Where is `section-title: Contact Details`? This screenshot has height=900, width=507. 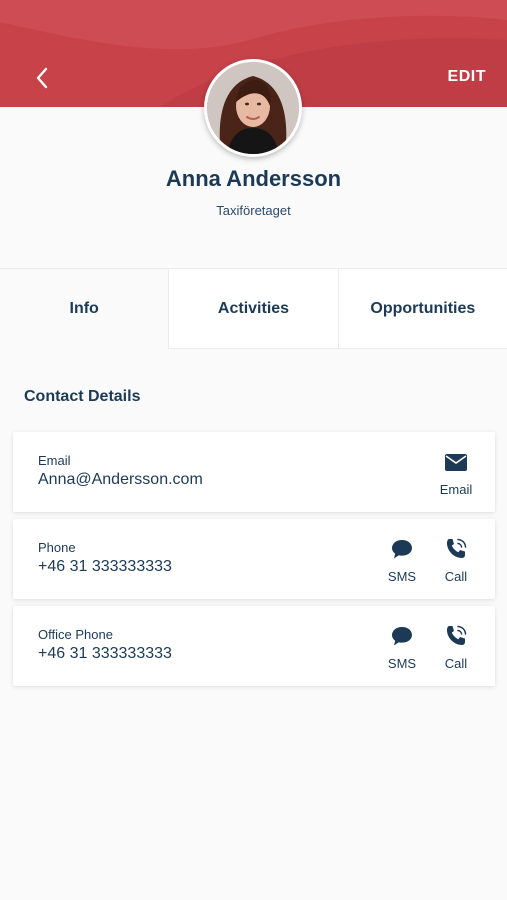 section-title: Contact Details is located at coordinates (82, 396).